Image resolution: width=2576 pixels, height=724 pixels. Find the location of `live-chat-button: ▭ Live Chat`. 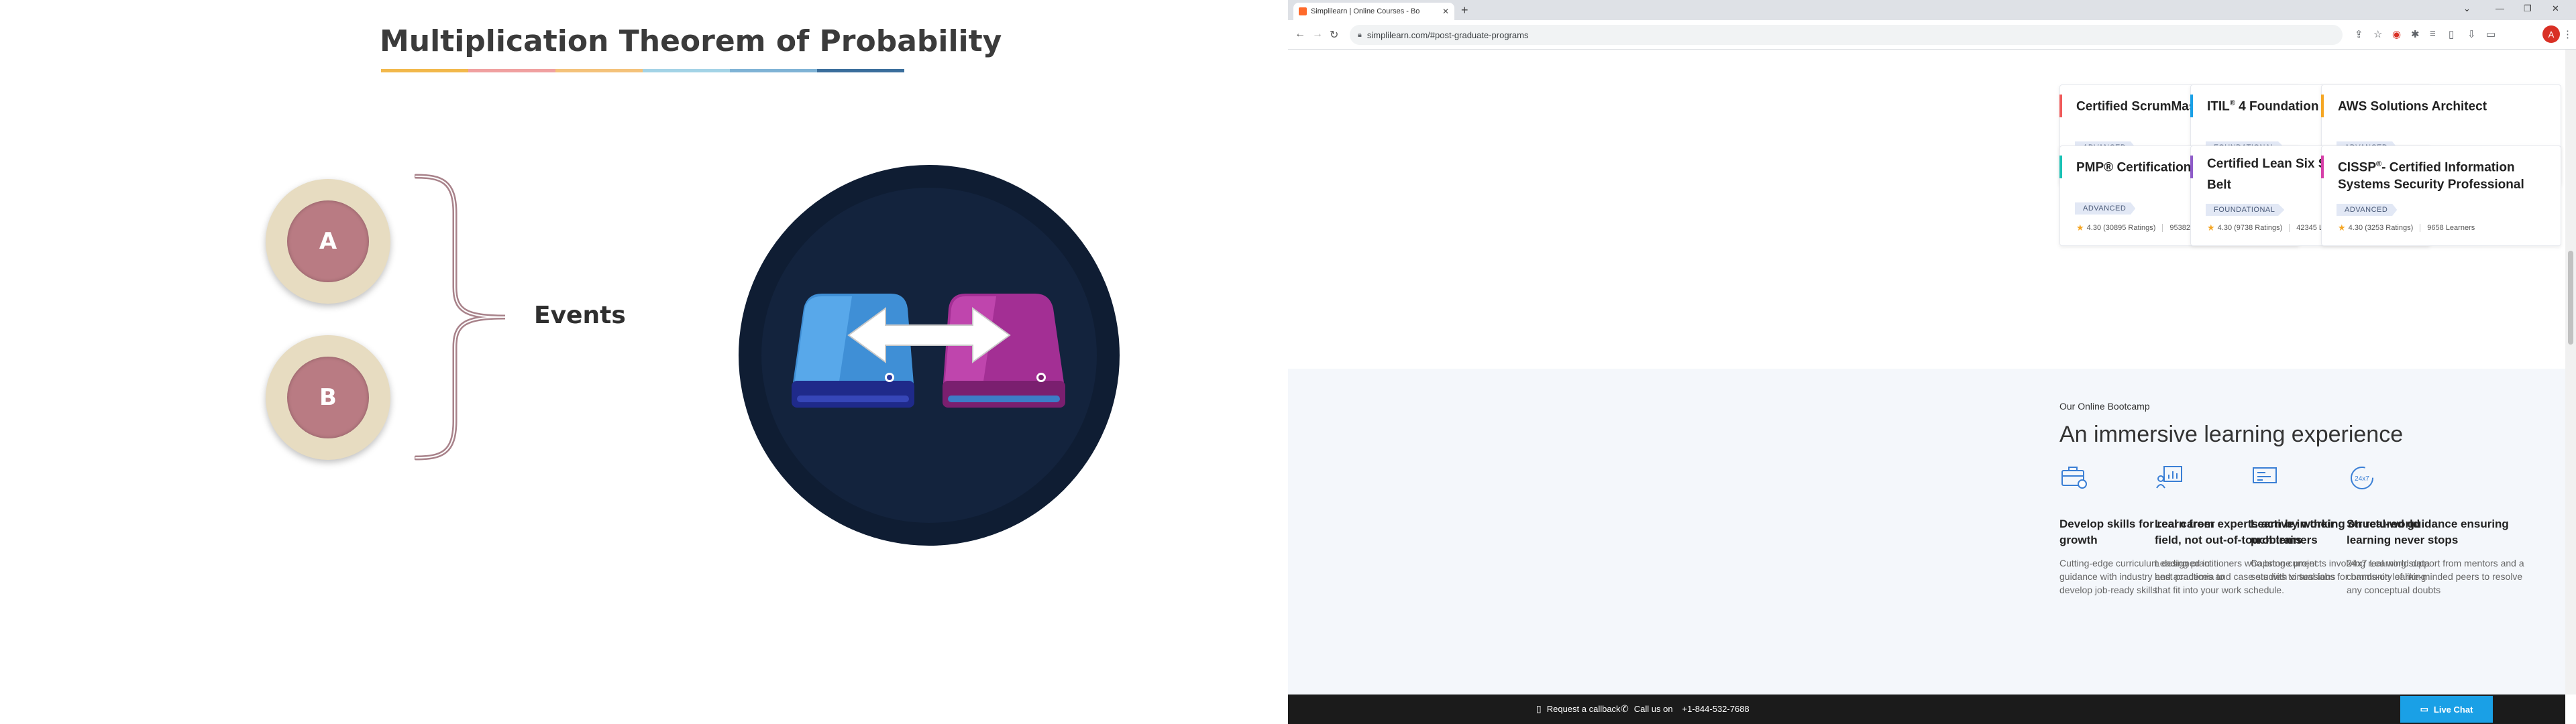

live-chat-button: ▭ Live Chat is located at coordinates (2446, 710).